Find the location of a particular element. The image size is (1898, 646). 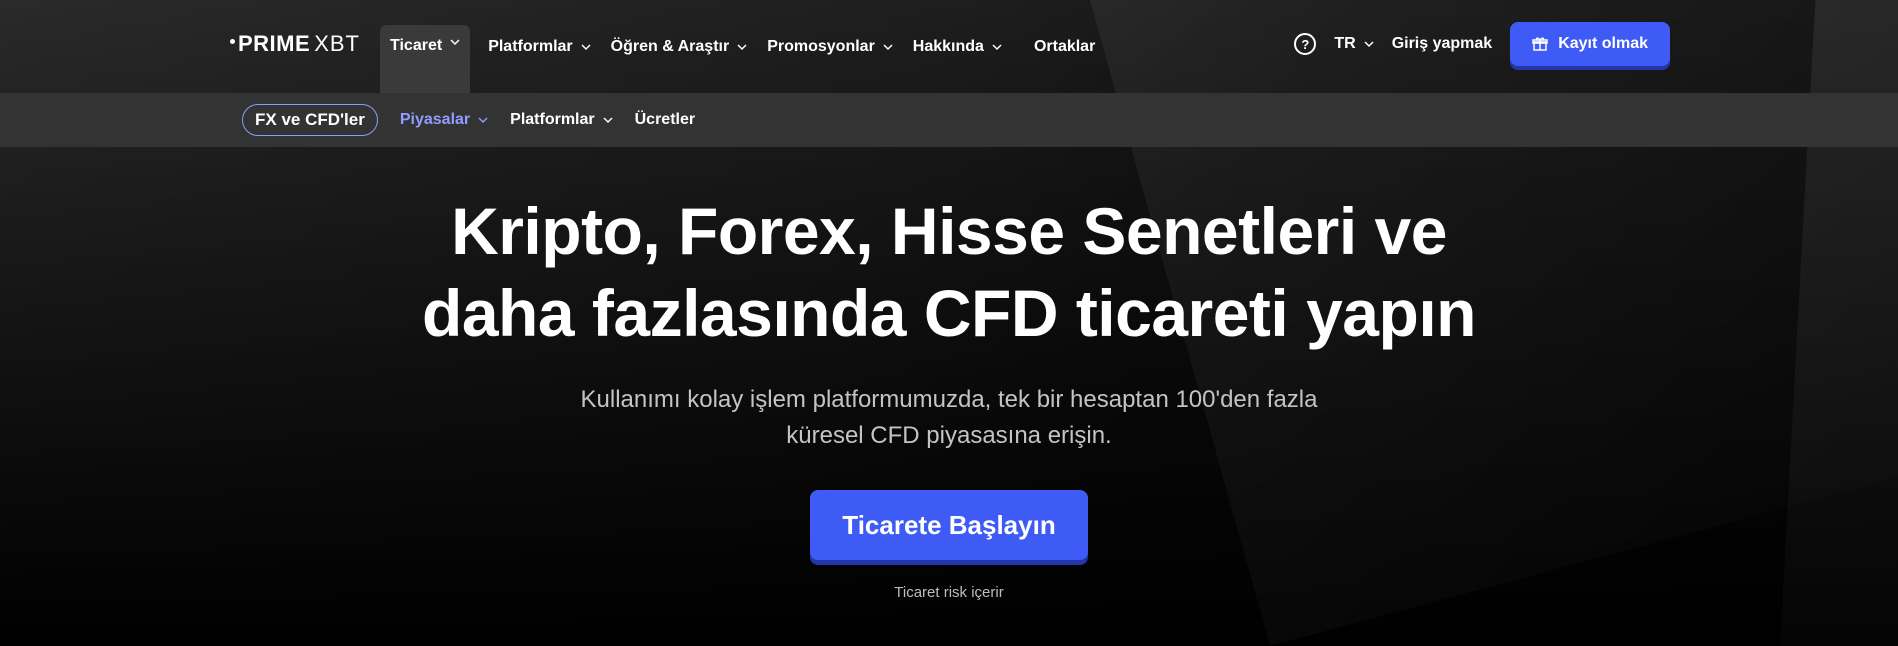

hero-title-line-1: Kripto, Forex, Hisse Senetleri ve is located at coordinates (949, 231).